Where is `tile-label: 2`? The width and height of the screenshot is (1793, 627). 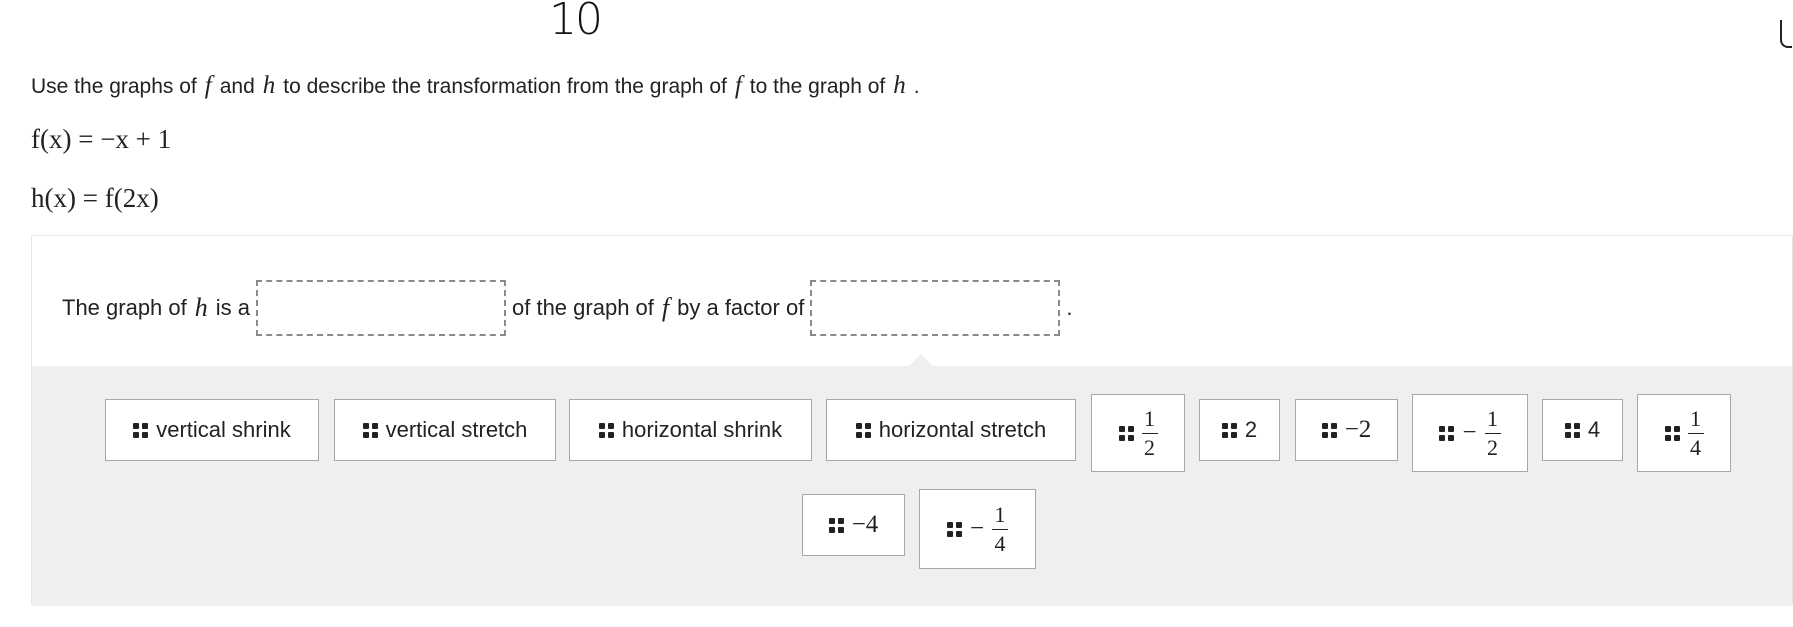
tile-label: 2 is located at coordinates (1251, 429).